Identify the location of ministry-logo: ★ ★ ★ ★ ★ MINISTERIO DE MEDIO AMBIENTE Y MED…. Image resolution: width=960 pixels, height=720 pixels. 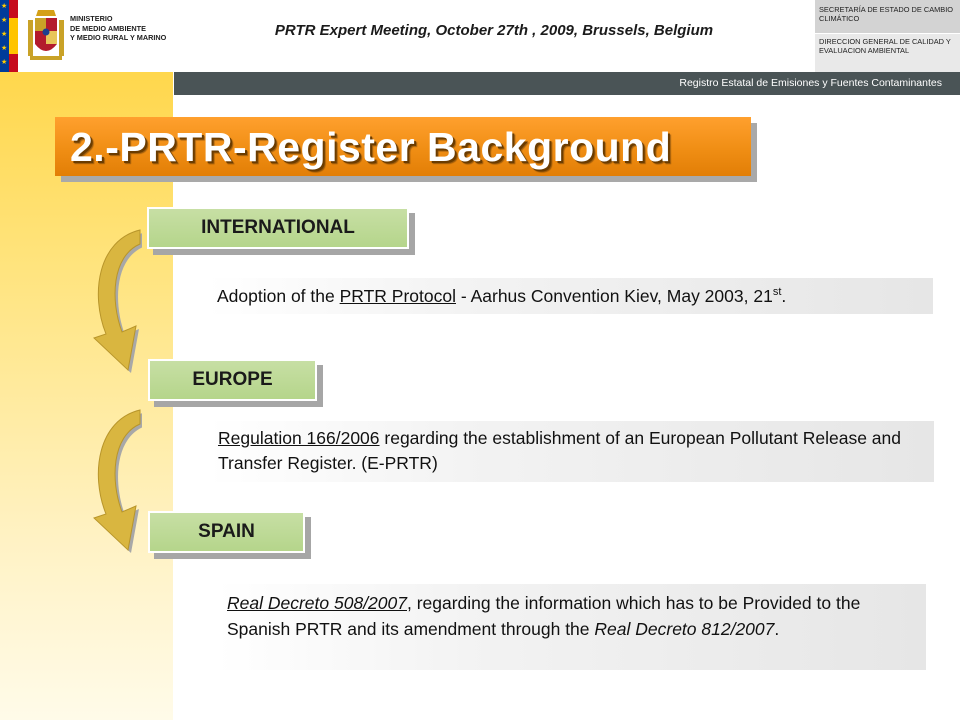
(86, 36).